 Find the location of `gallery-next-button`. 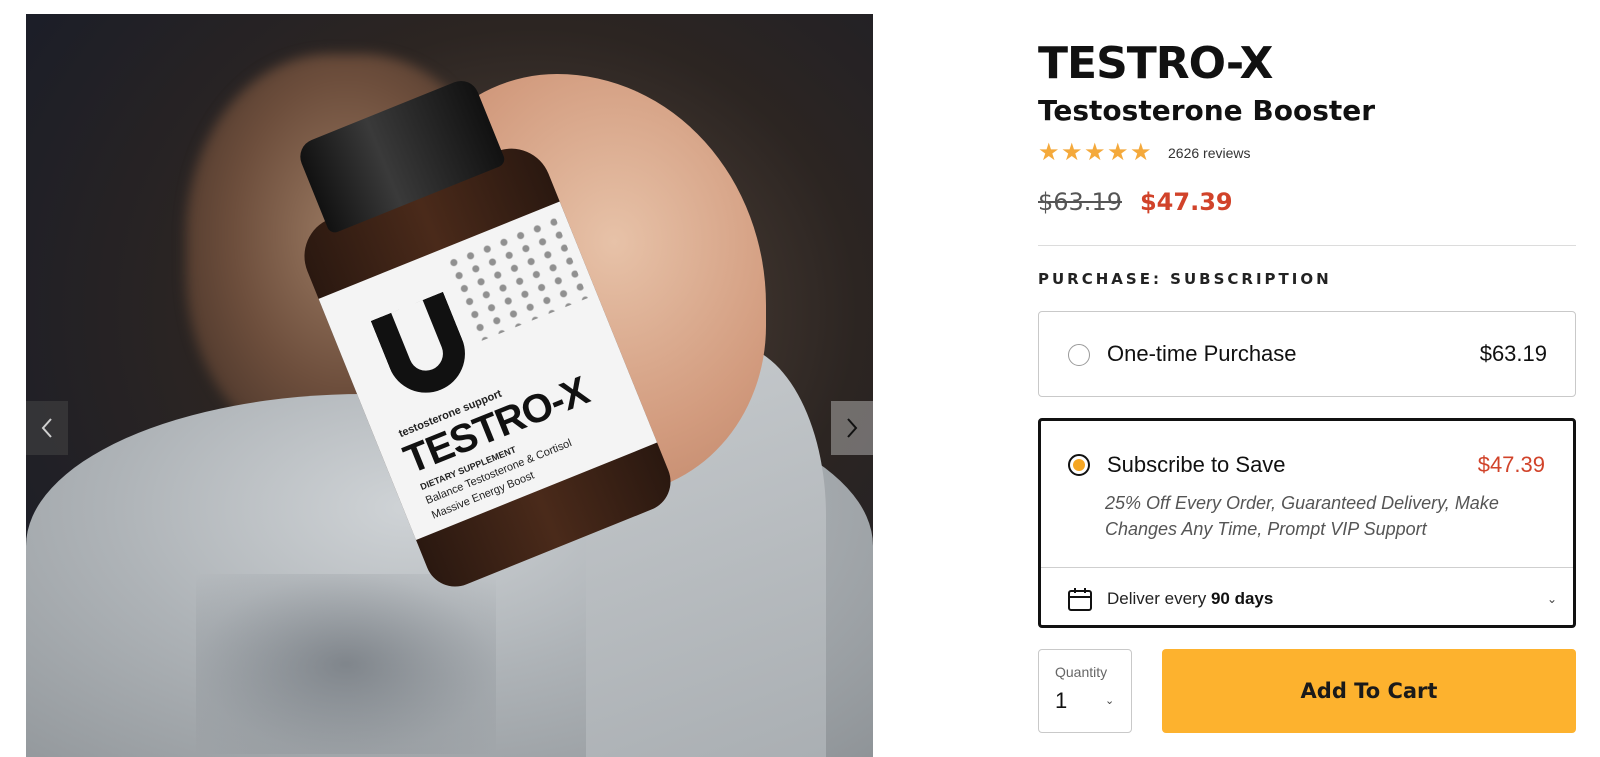

gallery-next-button is located at coordinates (852, 428).